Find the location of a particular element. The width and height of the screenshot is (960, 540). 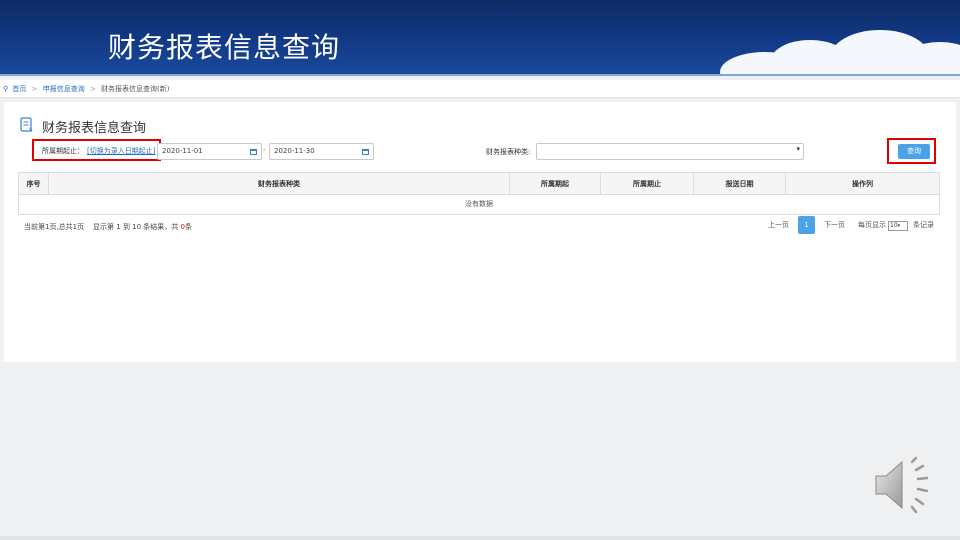

table-header: 序号 财务报表种类 所属期起 所属期止 报送日期 操作列 is located at coordinates (479, 184).